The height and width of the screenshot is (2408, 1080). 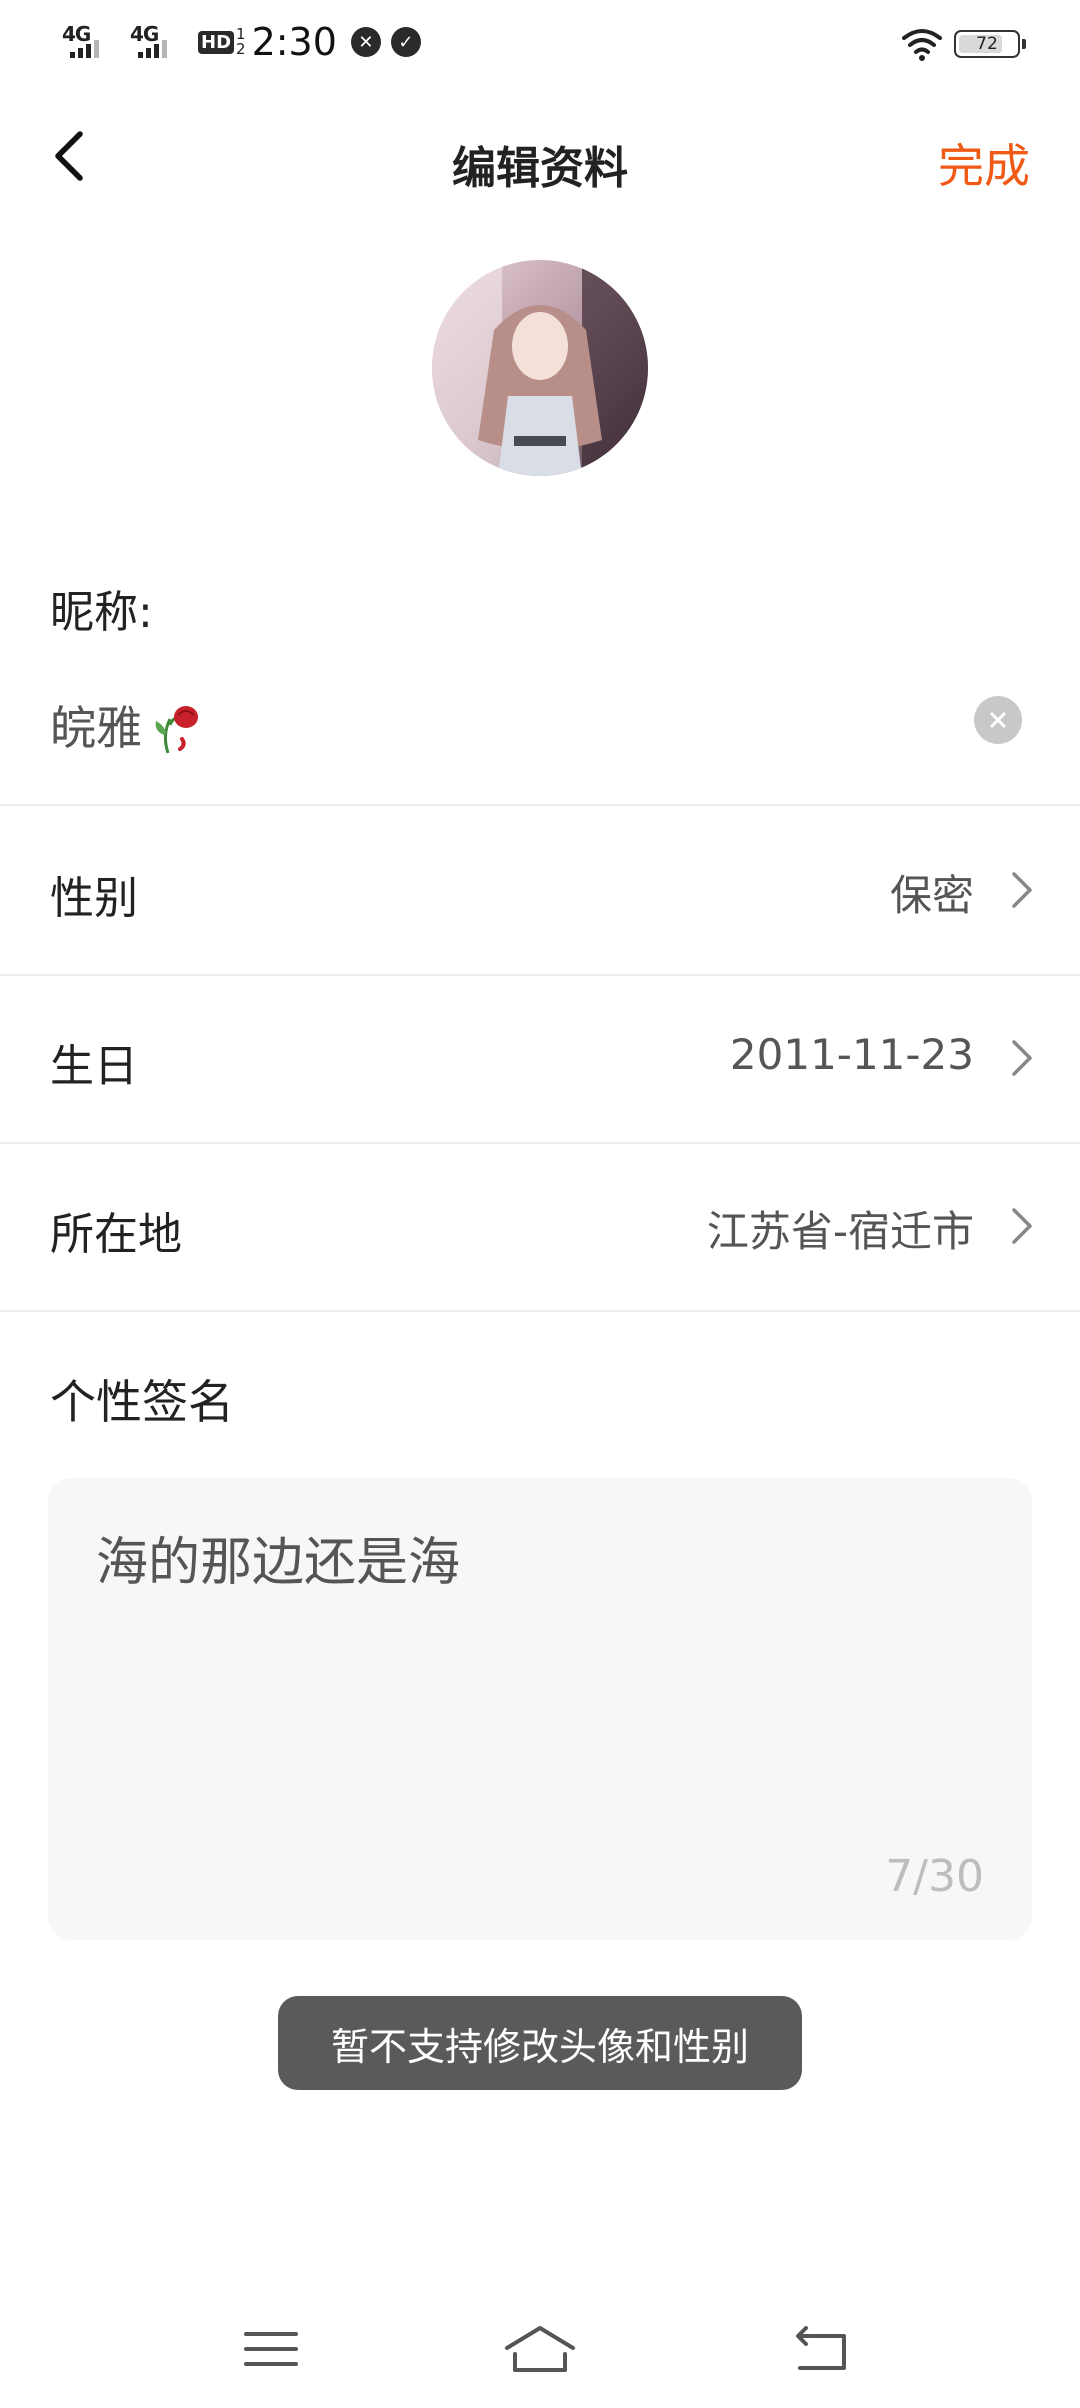 What do you see at coordinates (294, 42) in the screenshot?
I see `status-time: 2:30` at bounding box center [294, 42].